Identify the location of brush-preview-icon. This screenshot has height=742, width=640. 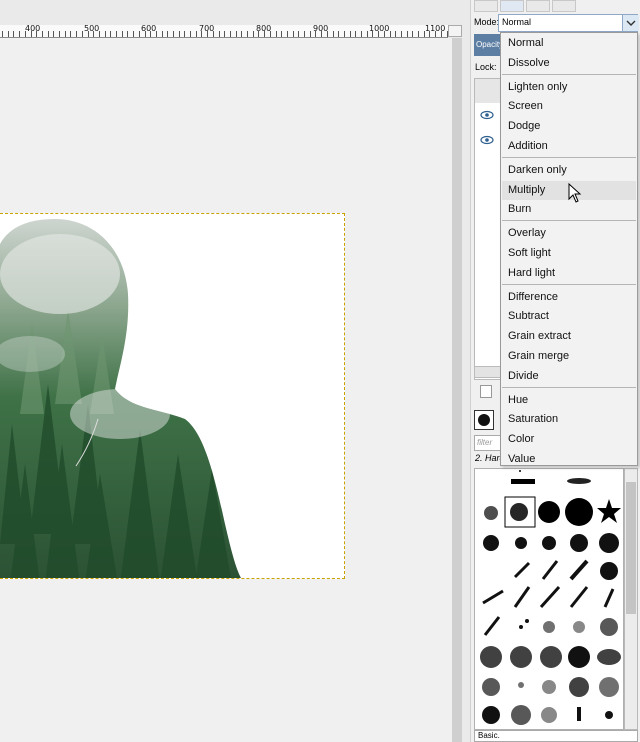
(484, 420).